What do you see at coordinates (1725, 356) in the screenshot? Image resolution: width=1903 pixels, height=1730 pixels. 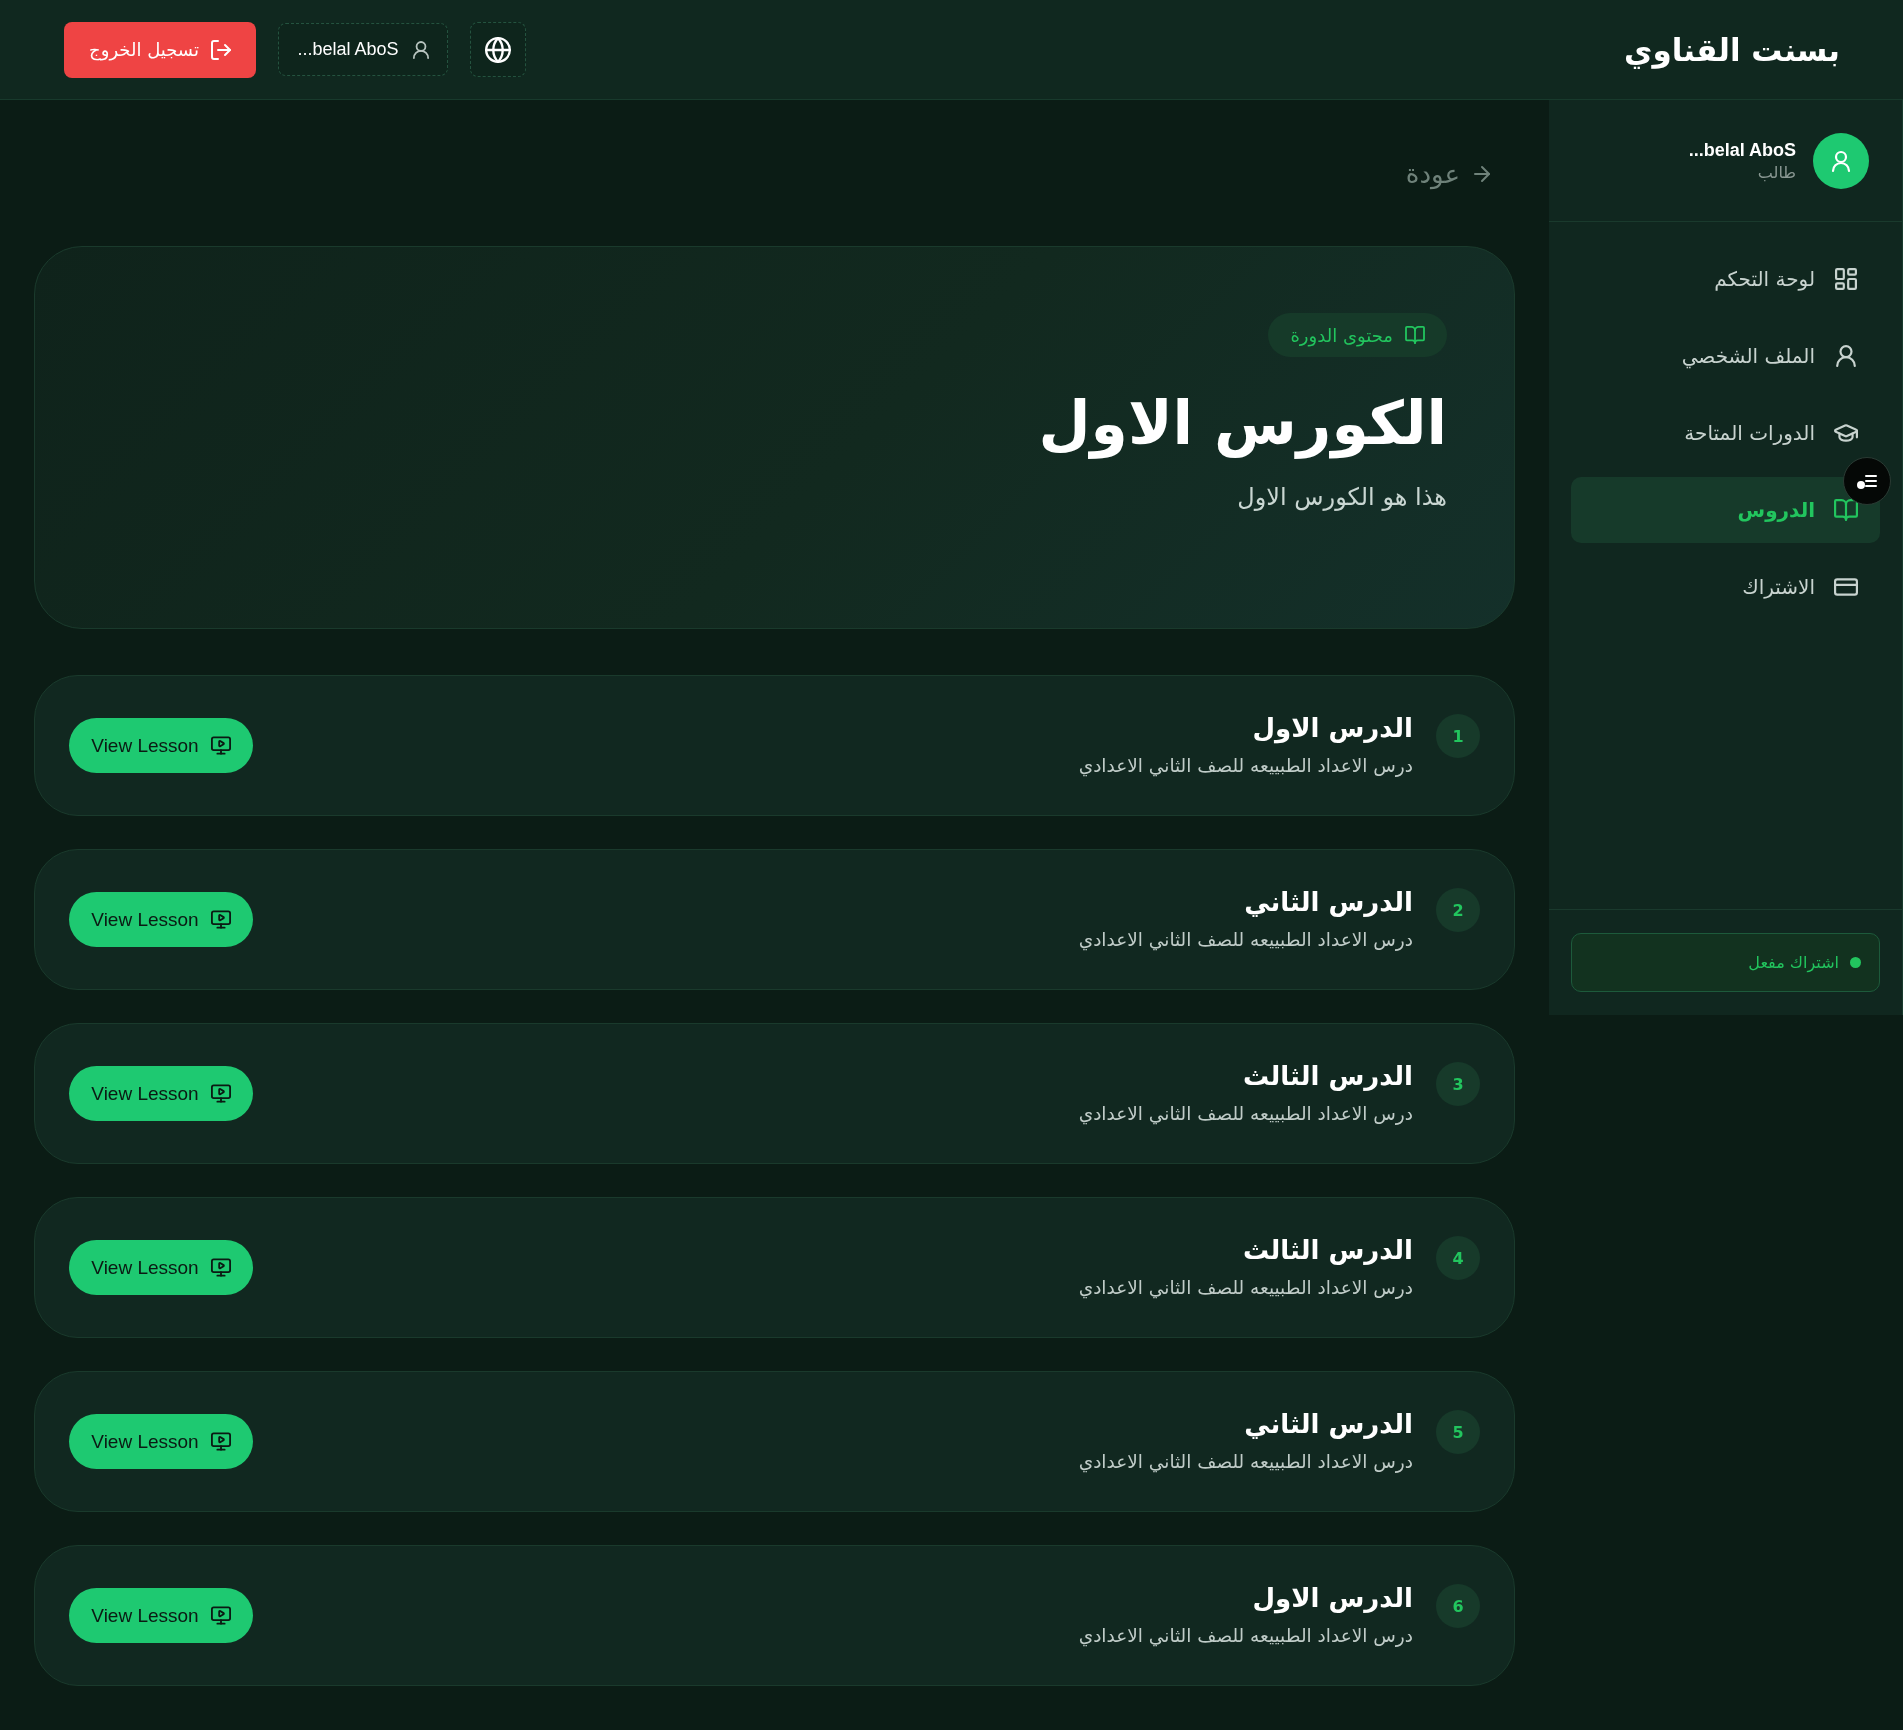 I see `sidebar-nav-item: الملف الشخصي` at bounding box center [1725, 356].